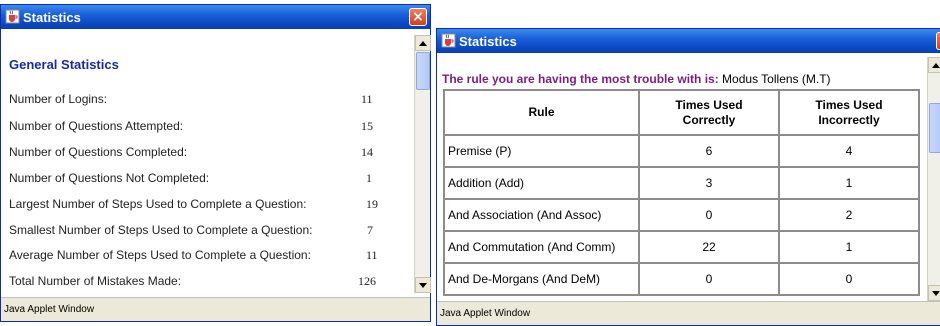 This screenshot has height=326, width=940. I want to click on correct-count-cell: 22, so click(709, 247).